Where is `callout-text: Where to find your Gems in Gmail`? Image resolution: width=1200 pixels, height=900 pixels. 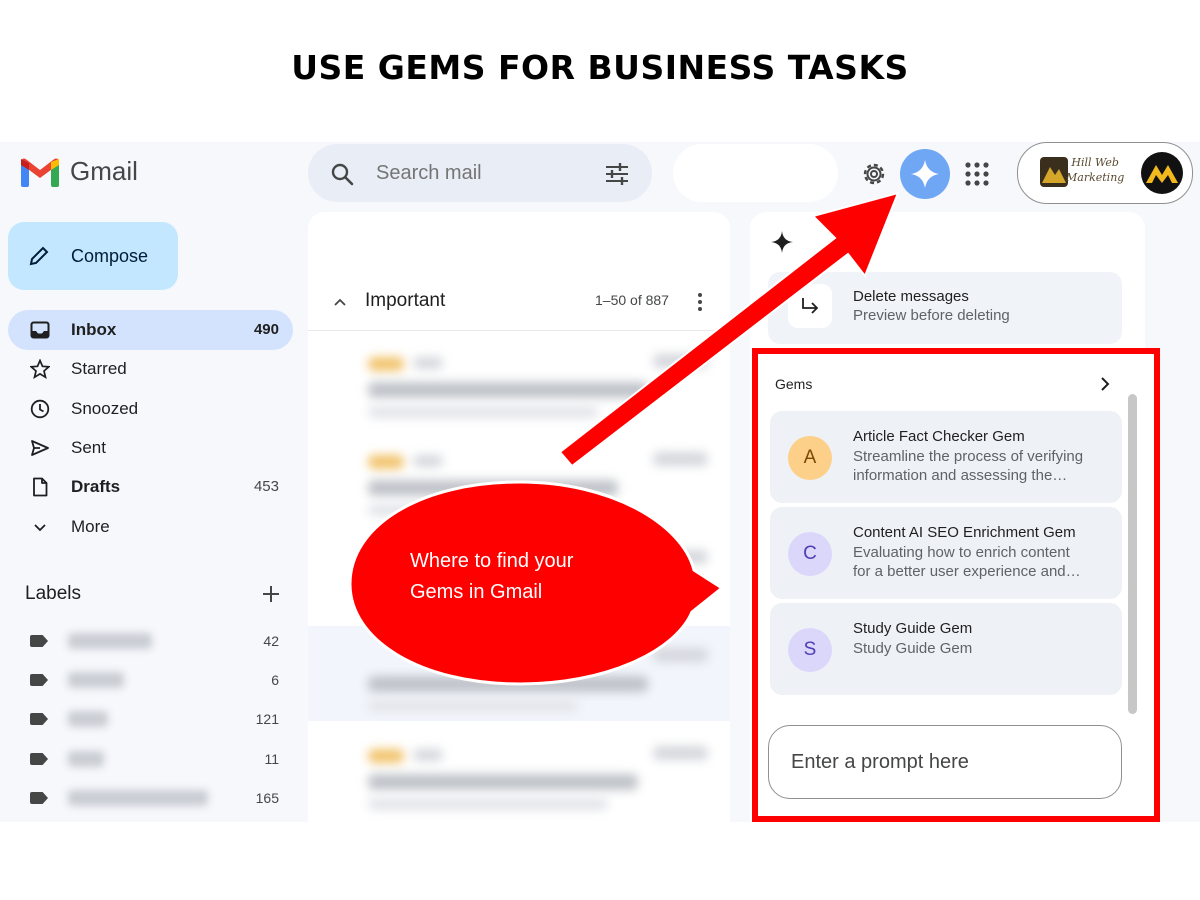
callout-text: Where to find your Gems in Gmail is located at coordinates (492, 576).